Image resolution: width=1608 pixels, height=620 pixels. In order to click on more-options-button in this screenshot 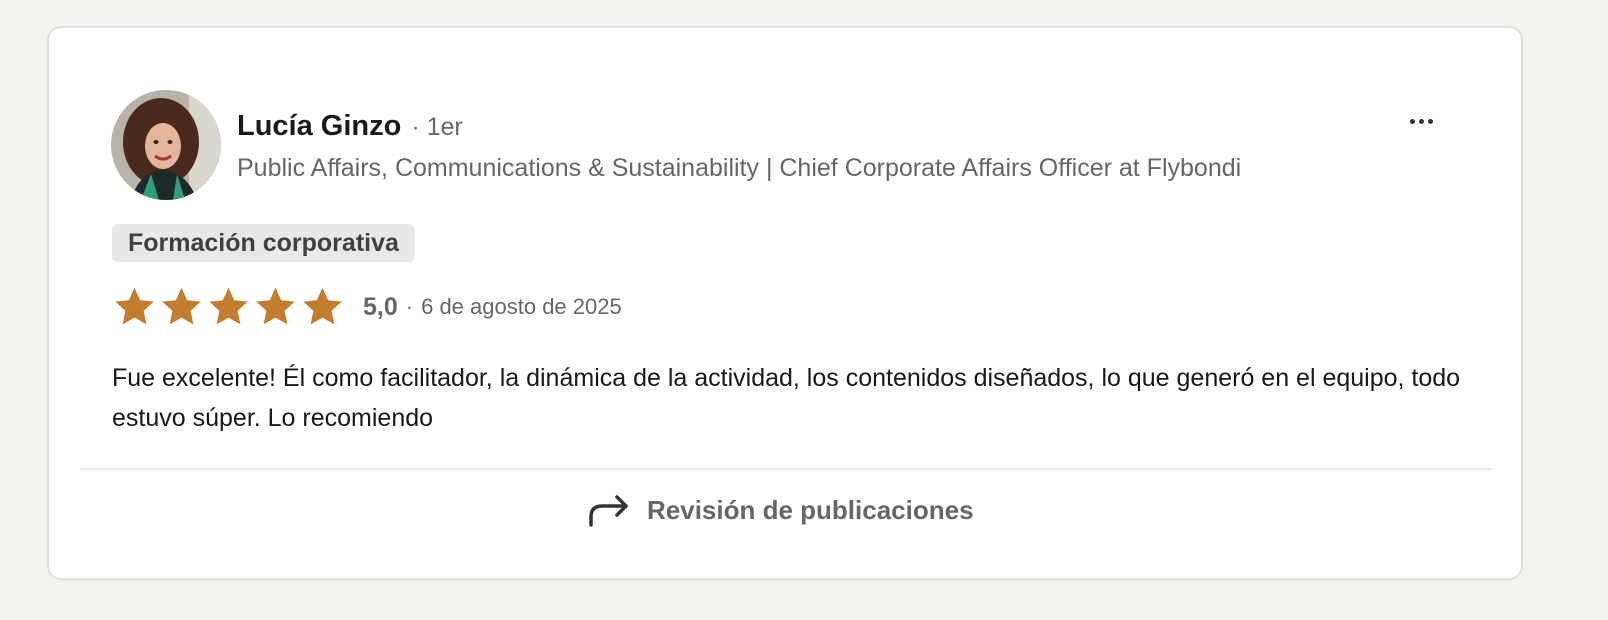, I will do `click(1421, 121)`.